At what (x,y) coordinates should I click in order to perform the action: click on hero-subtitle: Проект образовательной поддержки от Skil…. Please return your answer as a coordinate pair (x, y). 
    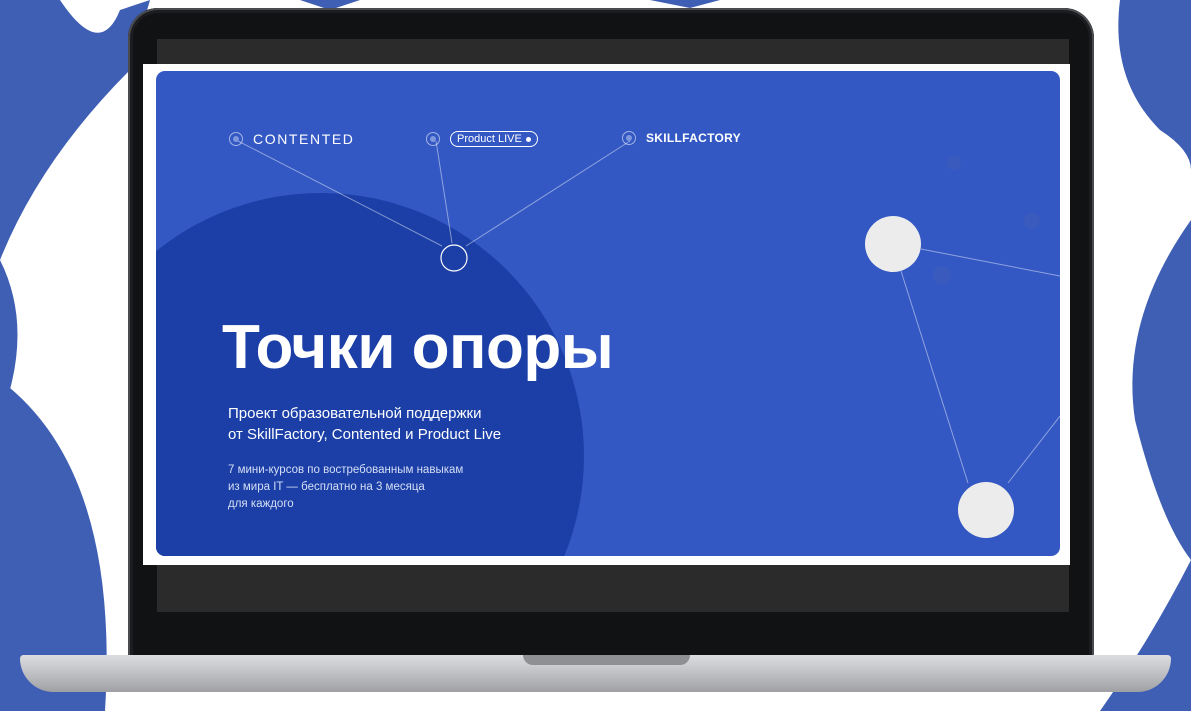
    Looking at the image, I should click on (393, 424).